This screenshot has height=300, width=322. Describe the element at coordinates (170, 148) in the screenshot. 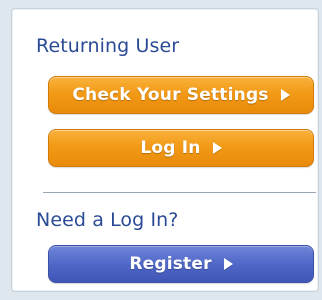

I see `login-label: Log In` at that location.